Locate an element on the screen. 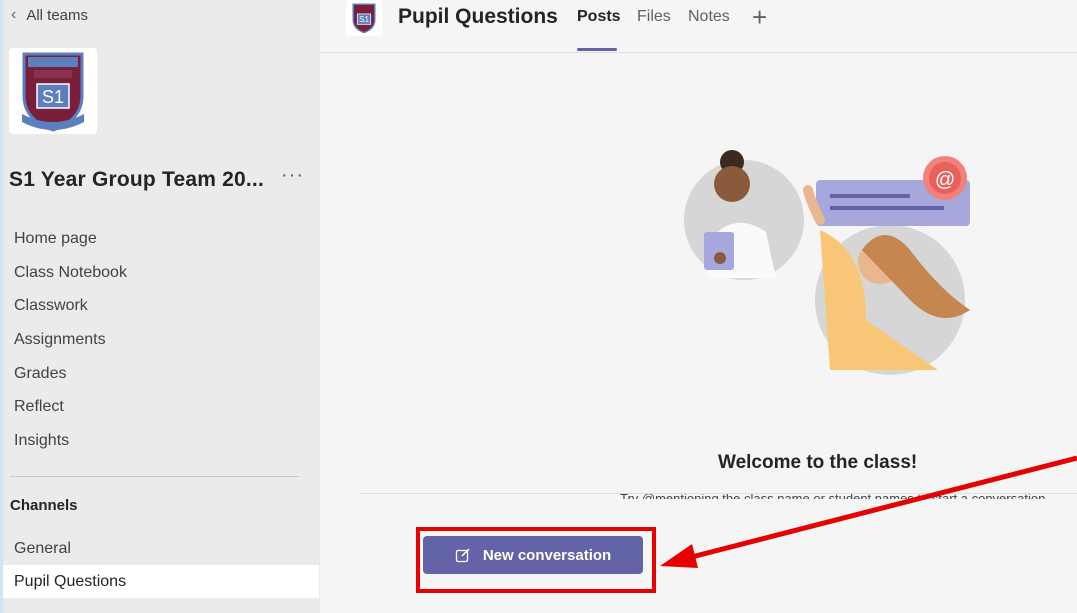 This screenshot has width=1077, height=613. nav-item-classwork: Classwork is located at coordinates (161, 312).